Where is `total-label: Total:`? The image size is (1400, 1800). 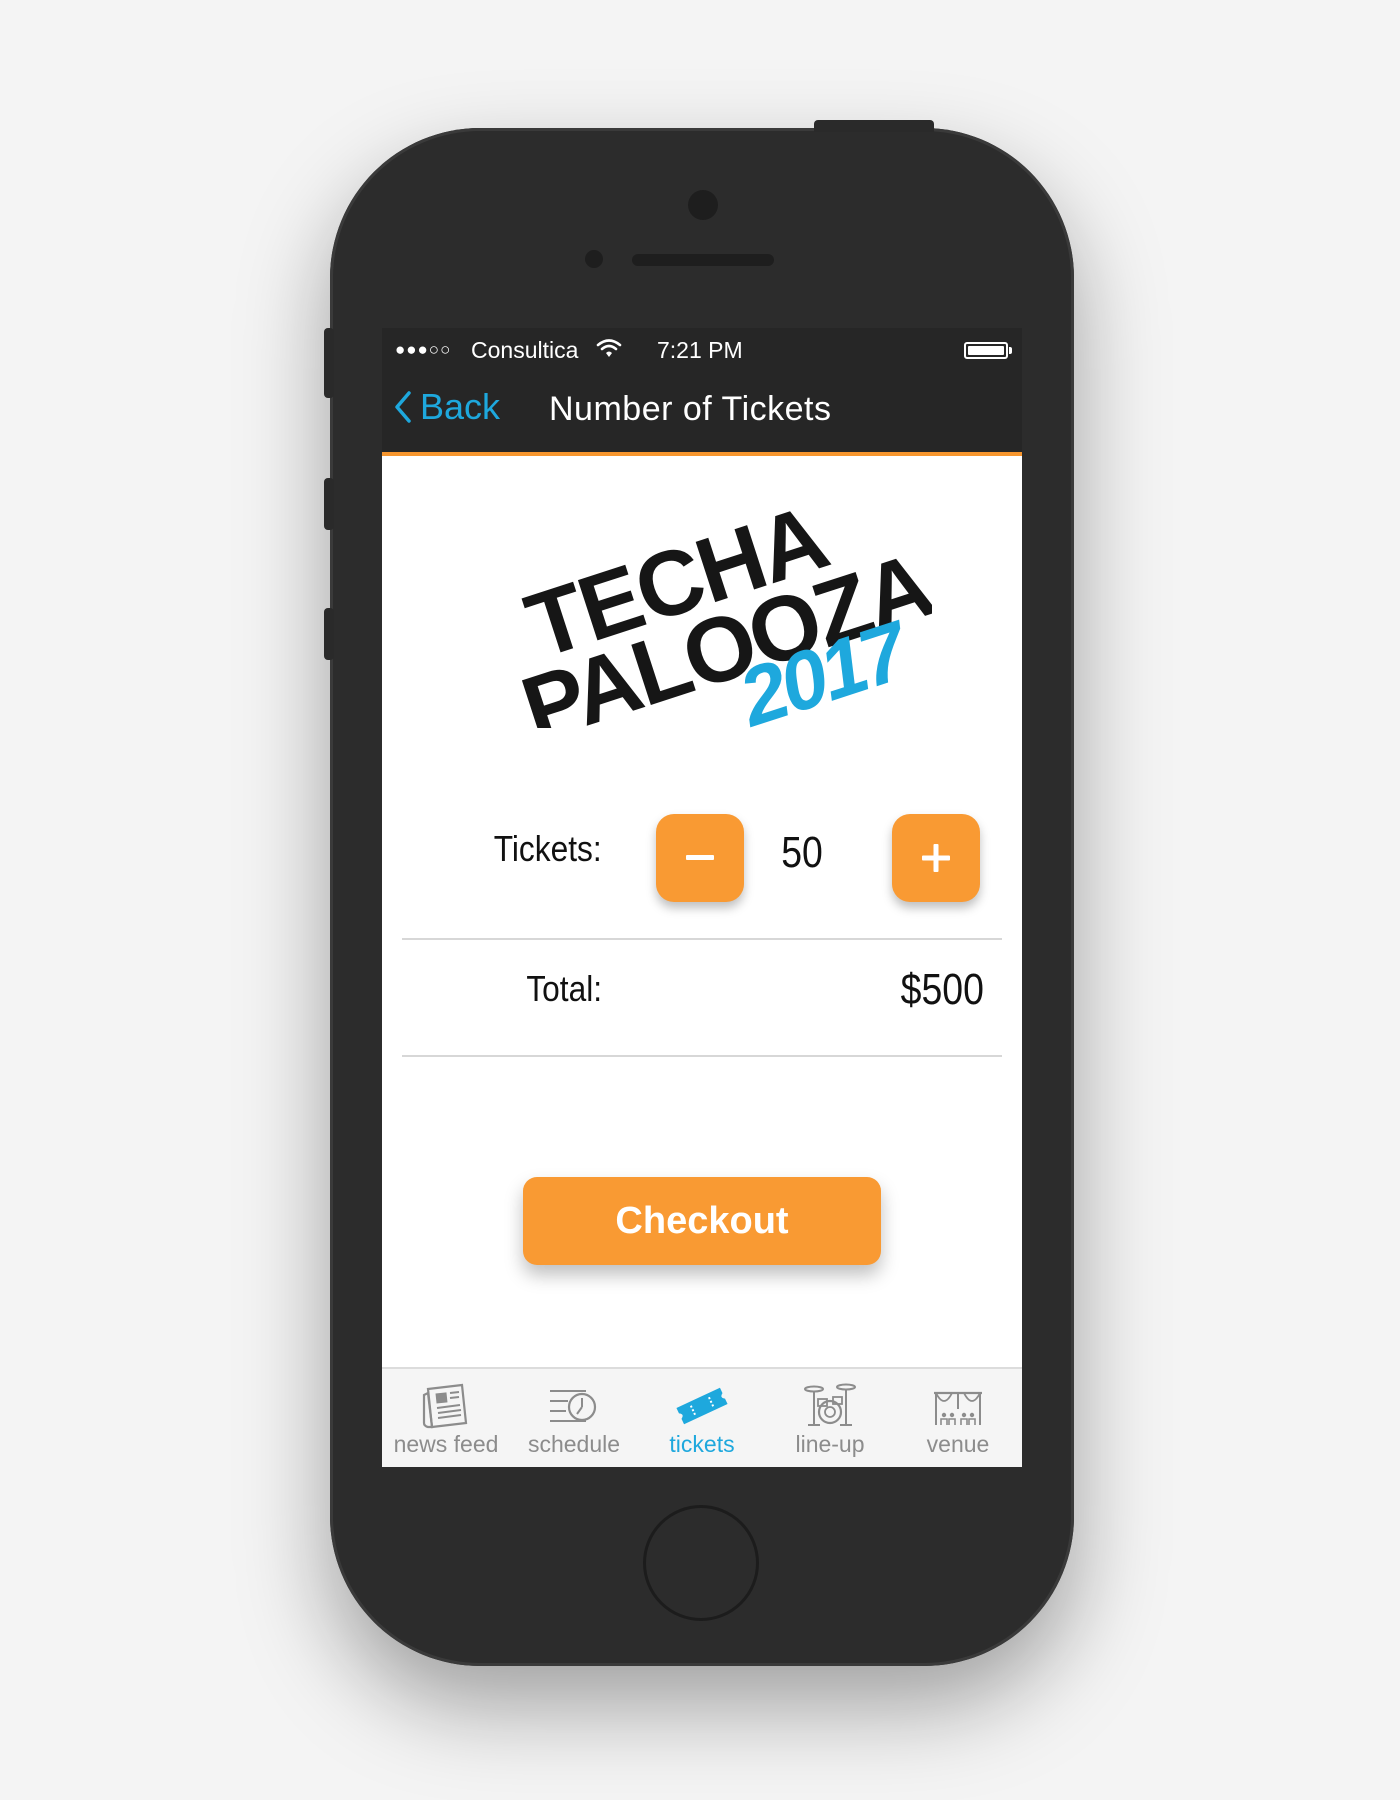 total-label: Total: is located at coordinates (564, 988).